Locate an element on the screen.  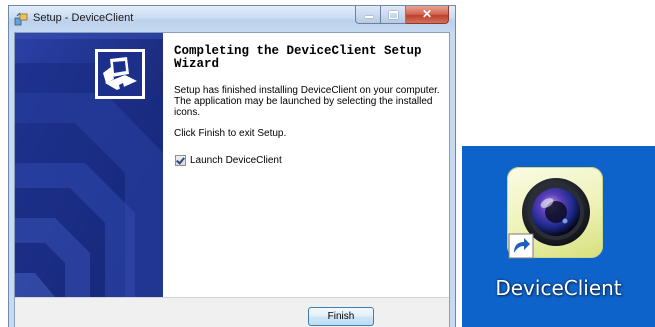
wizard-heading: Completing the DeviceClient Setup Wizard is located at coordinates (298, 57).